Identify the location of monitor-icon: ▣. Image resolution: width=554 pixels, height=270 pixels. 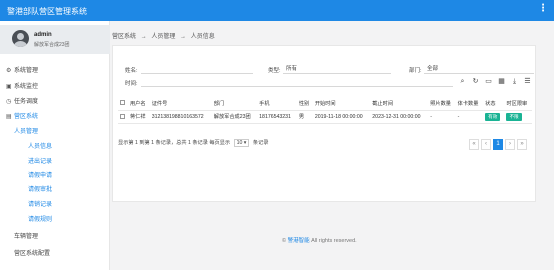
(9, 87).